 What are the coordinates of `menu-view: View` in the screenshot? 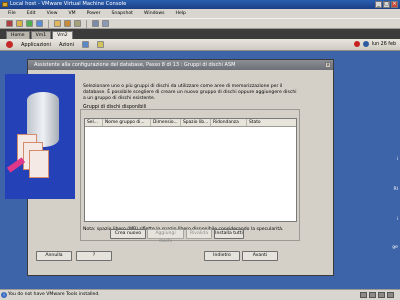 It's located at (52, 13).